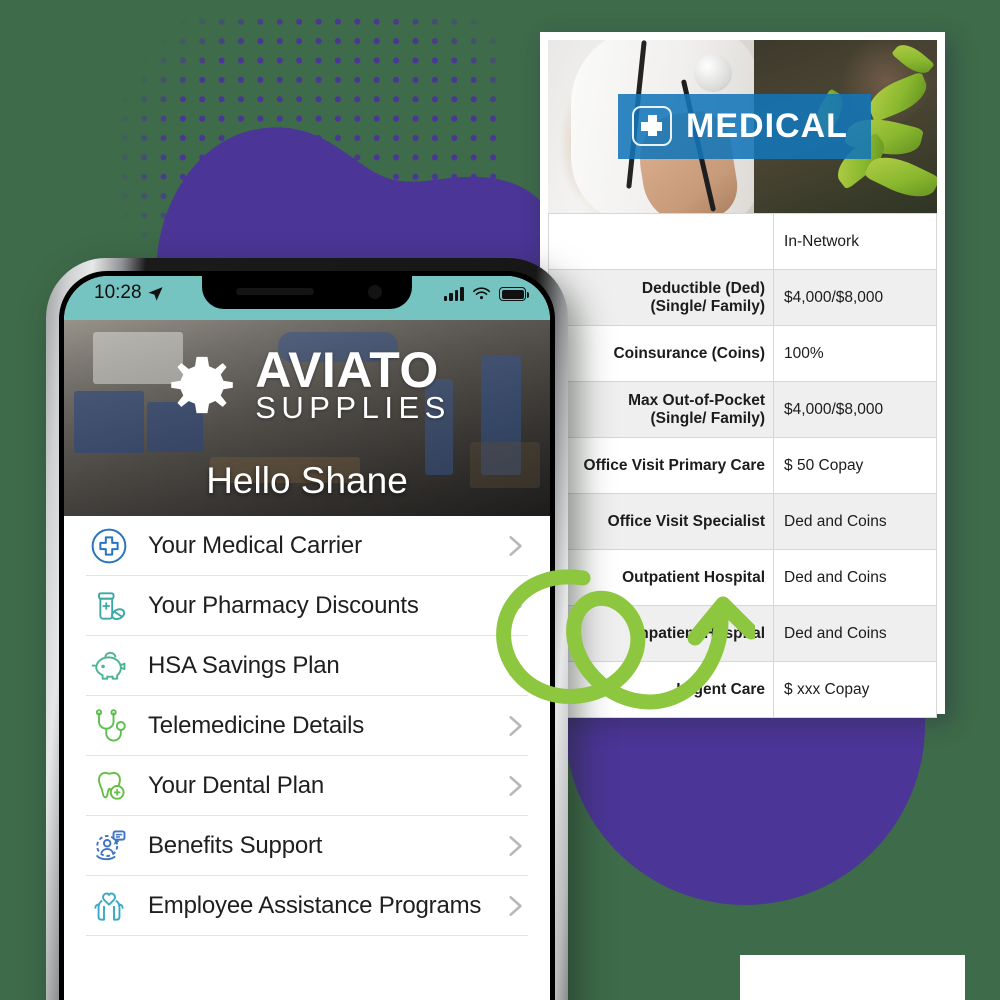 The image size is (1000, 1000). I want to click on medical-banner: MEDICAL, so click(744, 126).